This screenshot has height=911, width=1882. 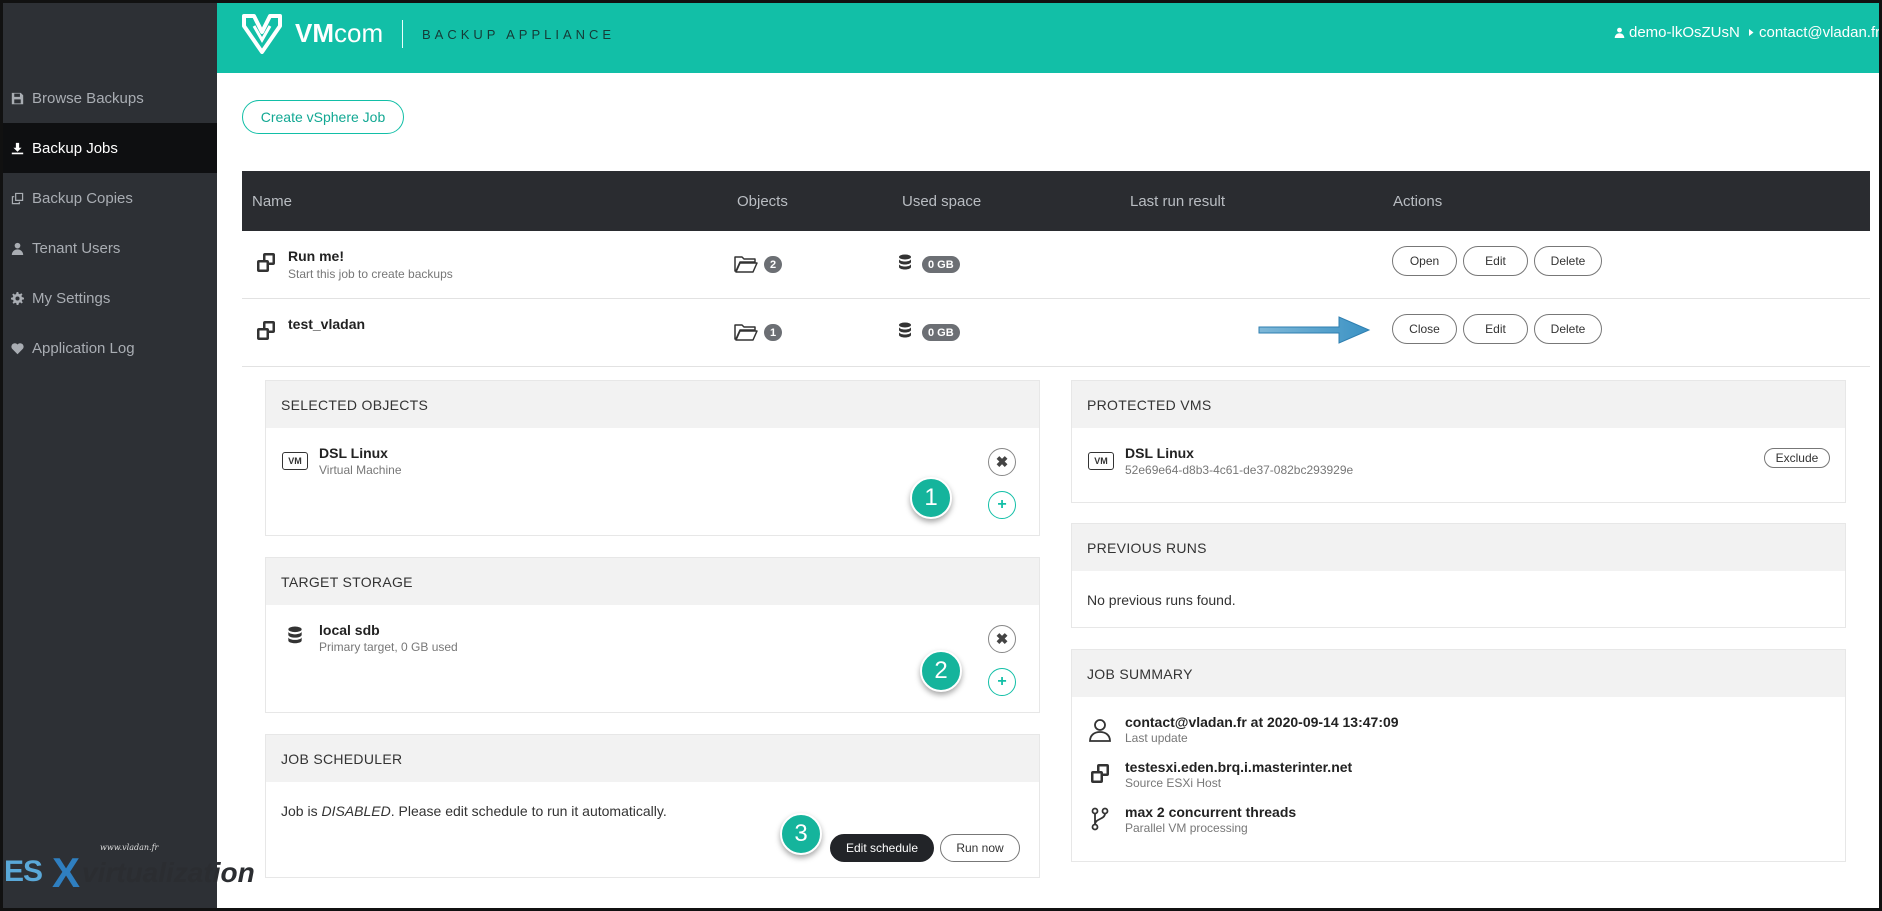 I want to click on vm-uuid: 52e69e64-d8b3-4c61-de37-082bc293929e, so click(x=1239, y=470).